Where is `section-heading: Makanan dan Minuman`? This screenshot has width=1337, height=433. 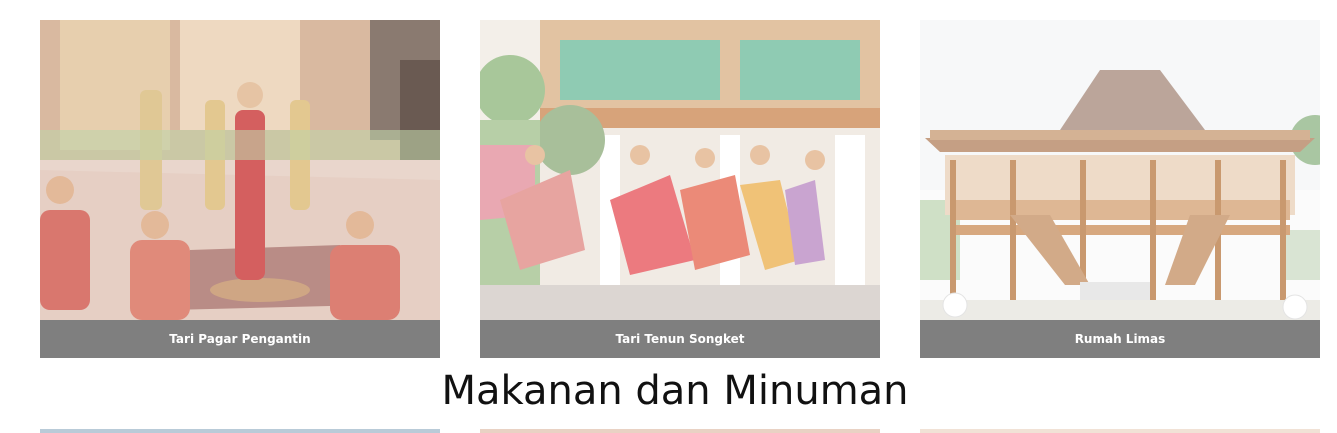 section-heading: Makanan dan Minuman is located at coordinates (675, 391).